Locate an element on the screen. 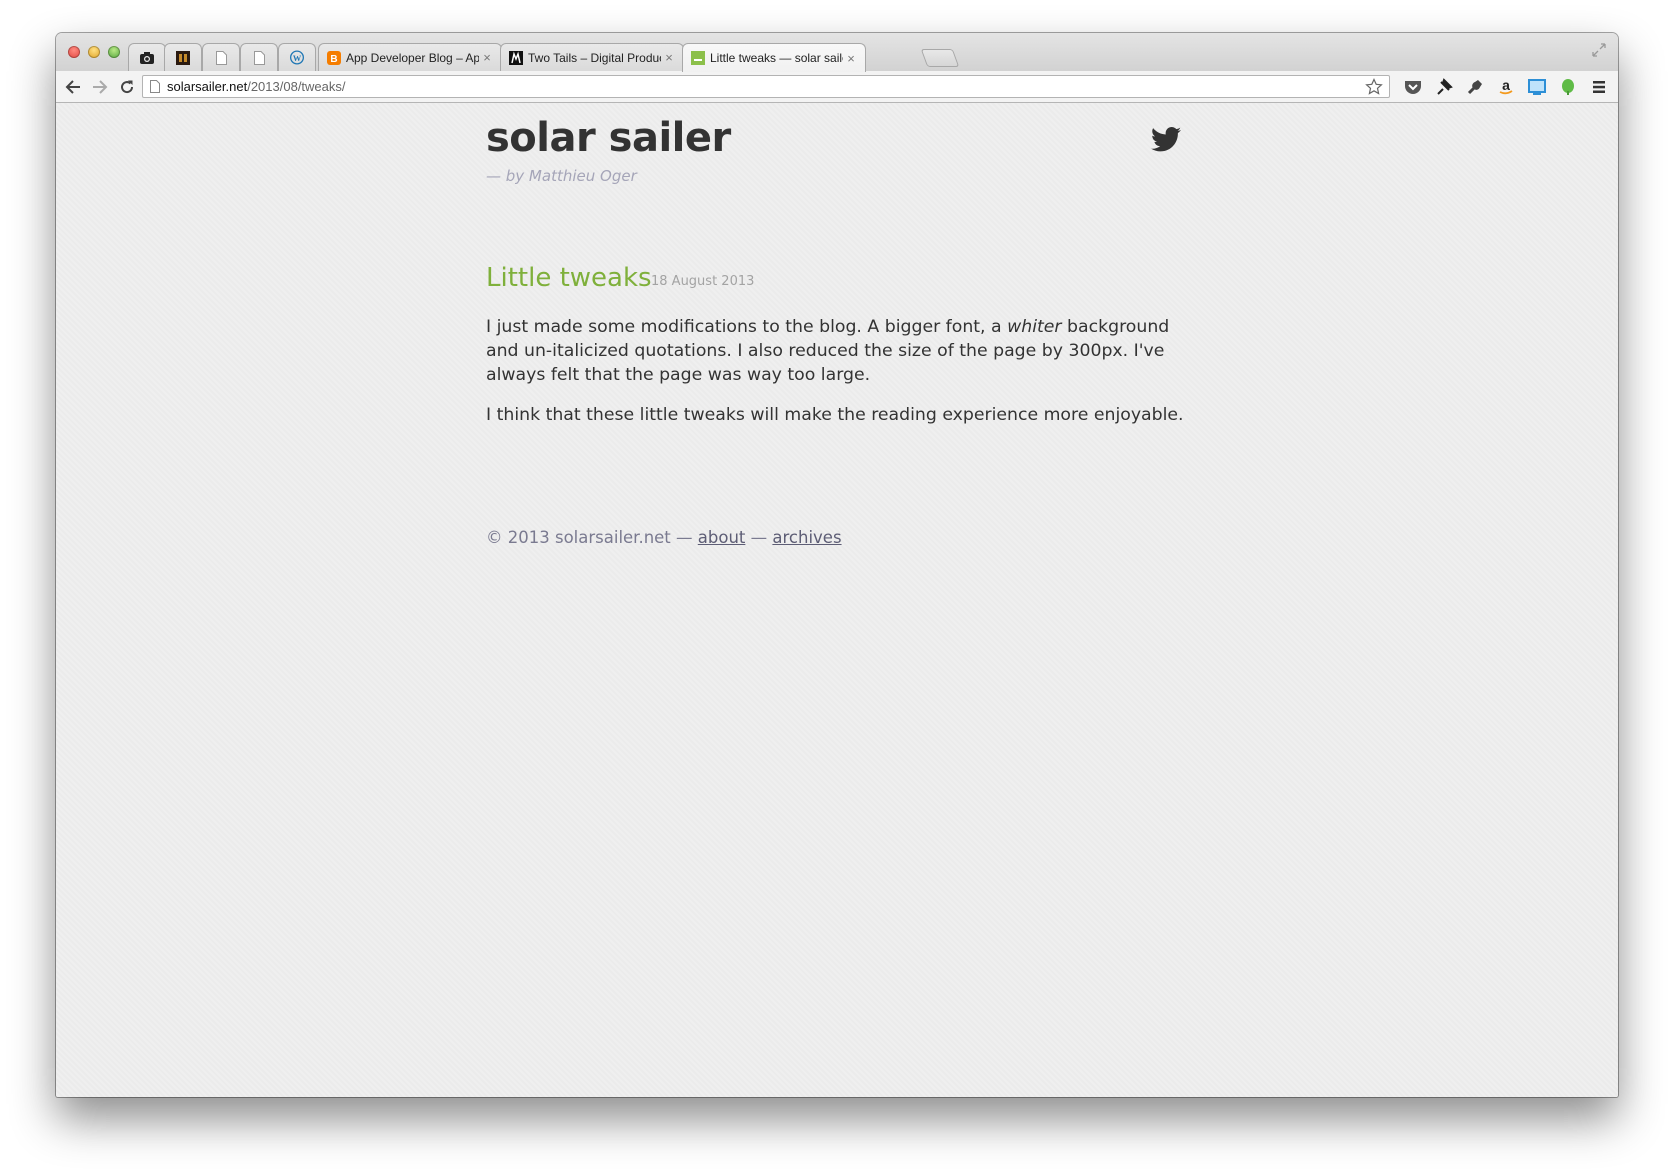 Image resolution: width=1674 pixels, height=1175 pixels. url-path: /2013/08/tweaks/ is located at coordinates (296, 86).